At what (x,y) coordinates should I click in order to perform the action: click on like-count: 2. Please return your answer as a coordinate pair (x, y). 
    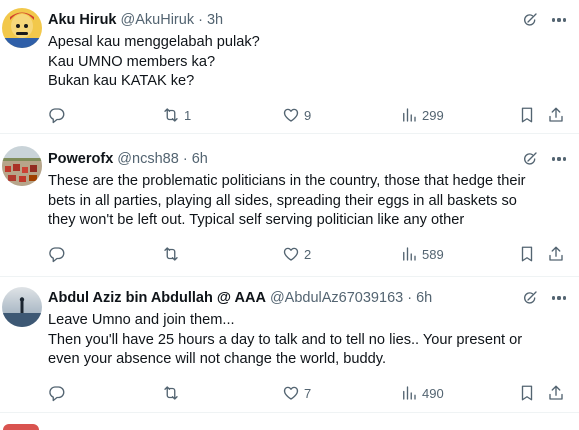
    Looking at the image, I should click on (308, 254).